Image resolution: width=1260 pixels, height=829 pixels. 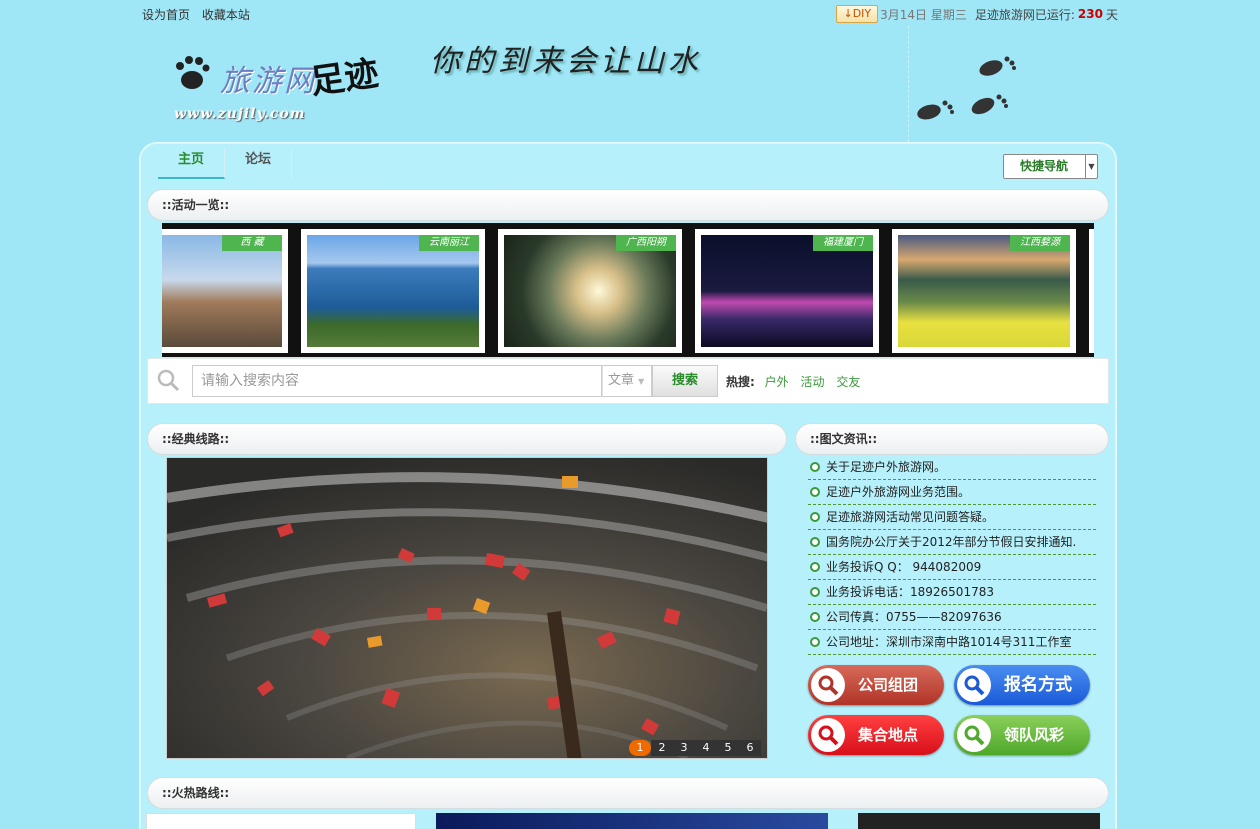 I want to click on photo-image: 福建厦门, so click(x=787, y=291).